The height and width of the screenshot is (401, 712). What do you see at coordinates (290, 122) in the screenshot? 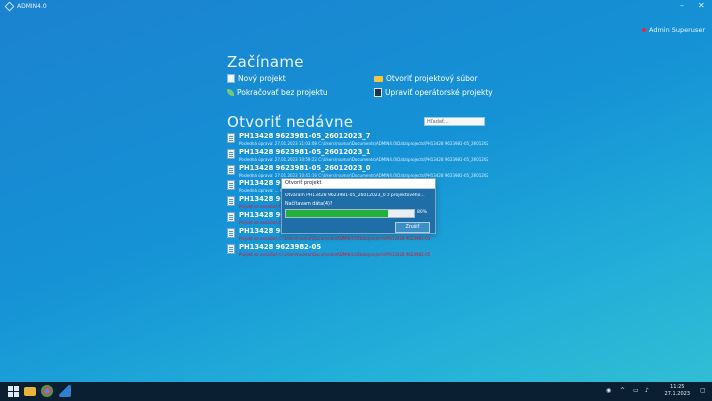
I see `open-recent-heading: Otvoriť nedávne` at bounding box center [290, 122].